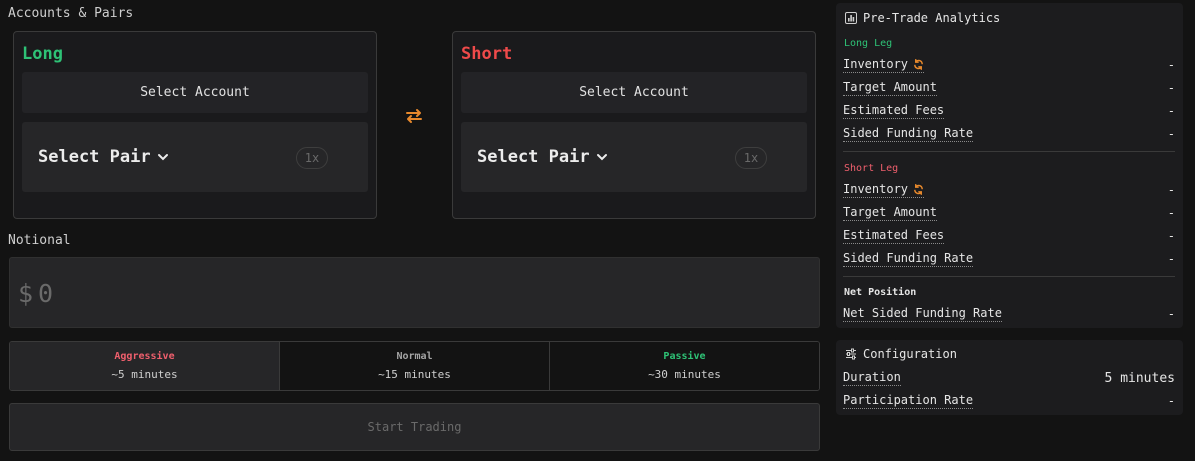 The width and height of the screenshot is (1195, 461). I want to click on short-inventory-label: Inventory, so click(884, 190).